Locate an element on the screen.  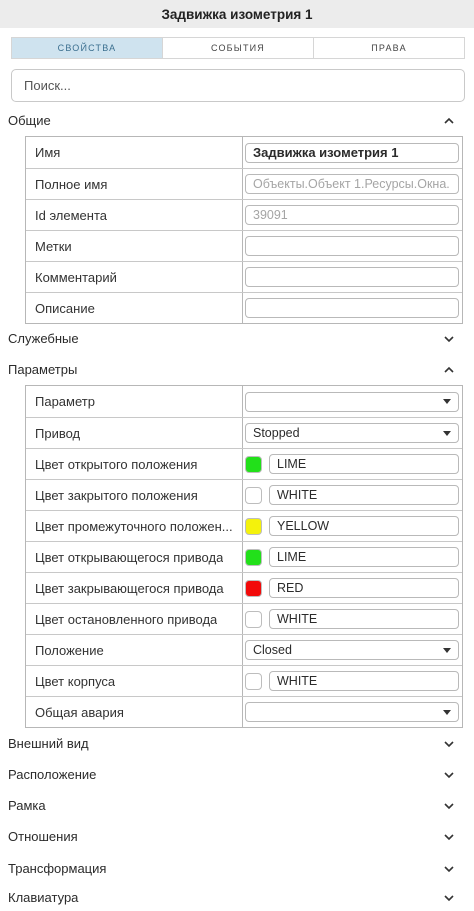
parameter-select is located at coordinates (352, 401).